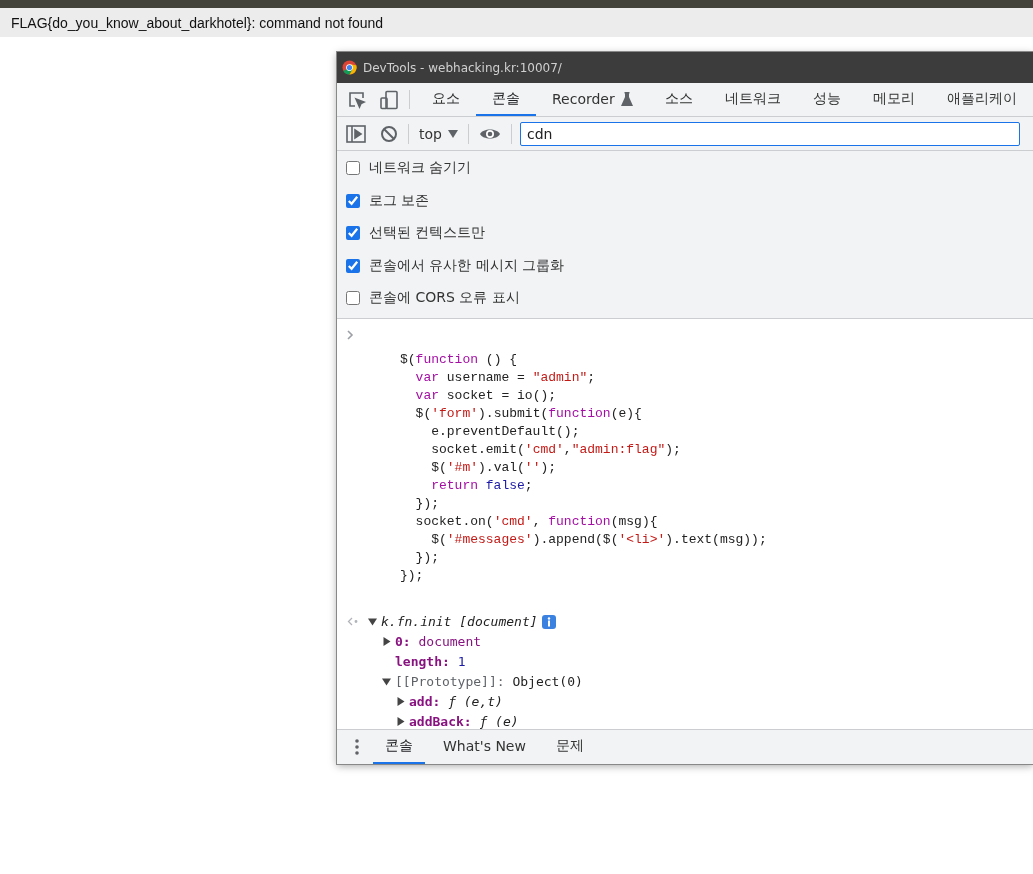 The width and height of the screenshot is (1033, 874). Describe the element at coordinates (438, 641) in the screenshot. I see `property-text: 0: document` at that location.